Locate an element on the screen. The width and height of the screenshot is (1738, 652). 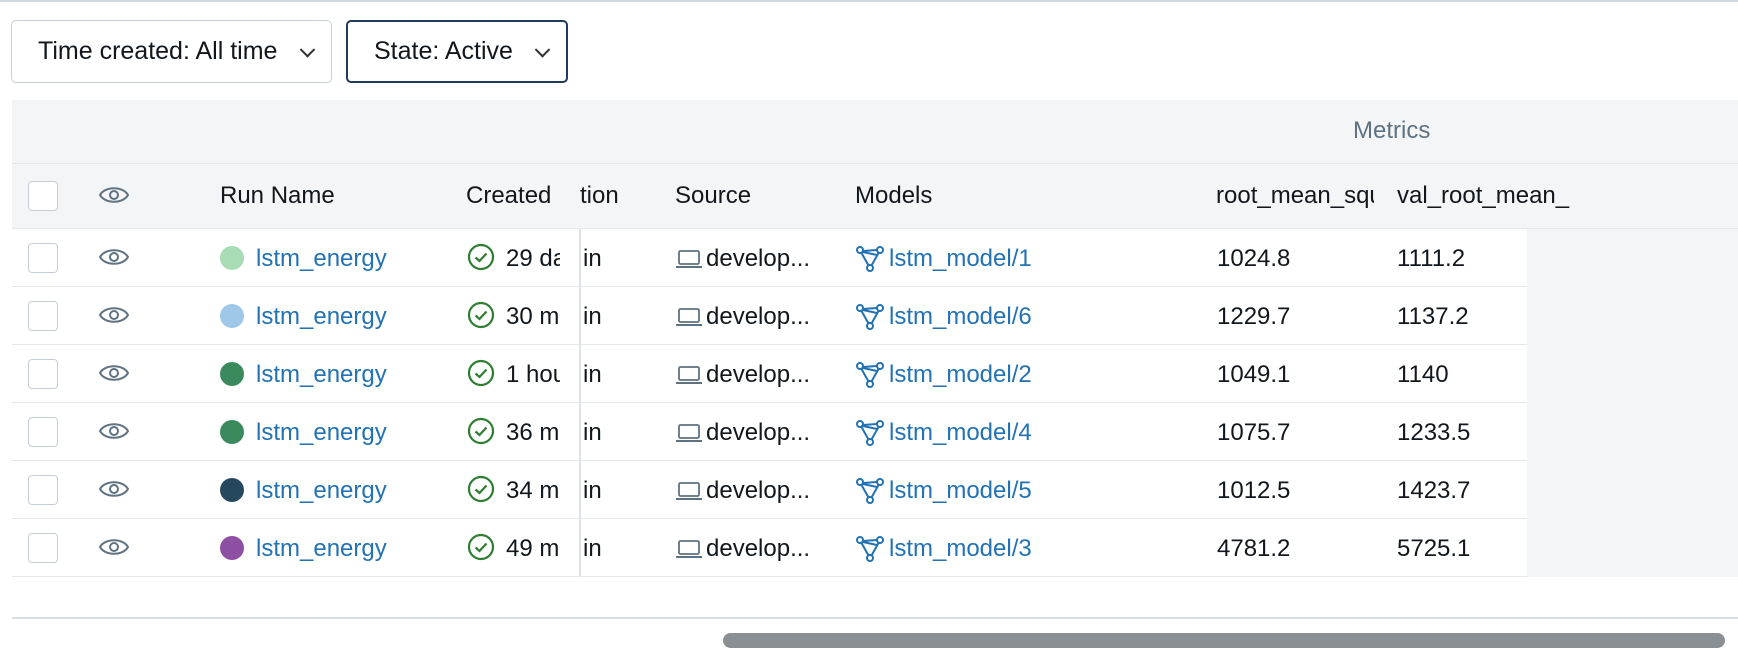
created-value: 1 hou is located at coordinates (533, 374).